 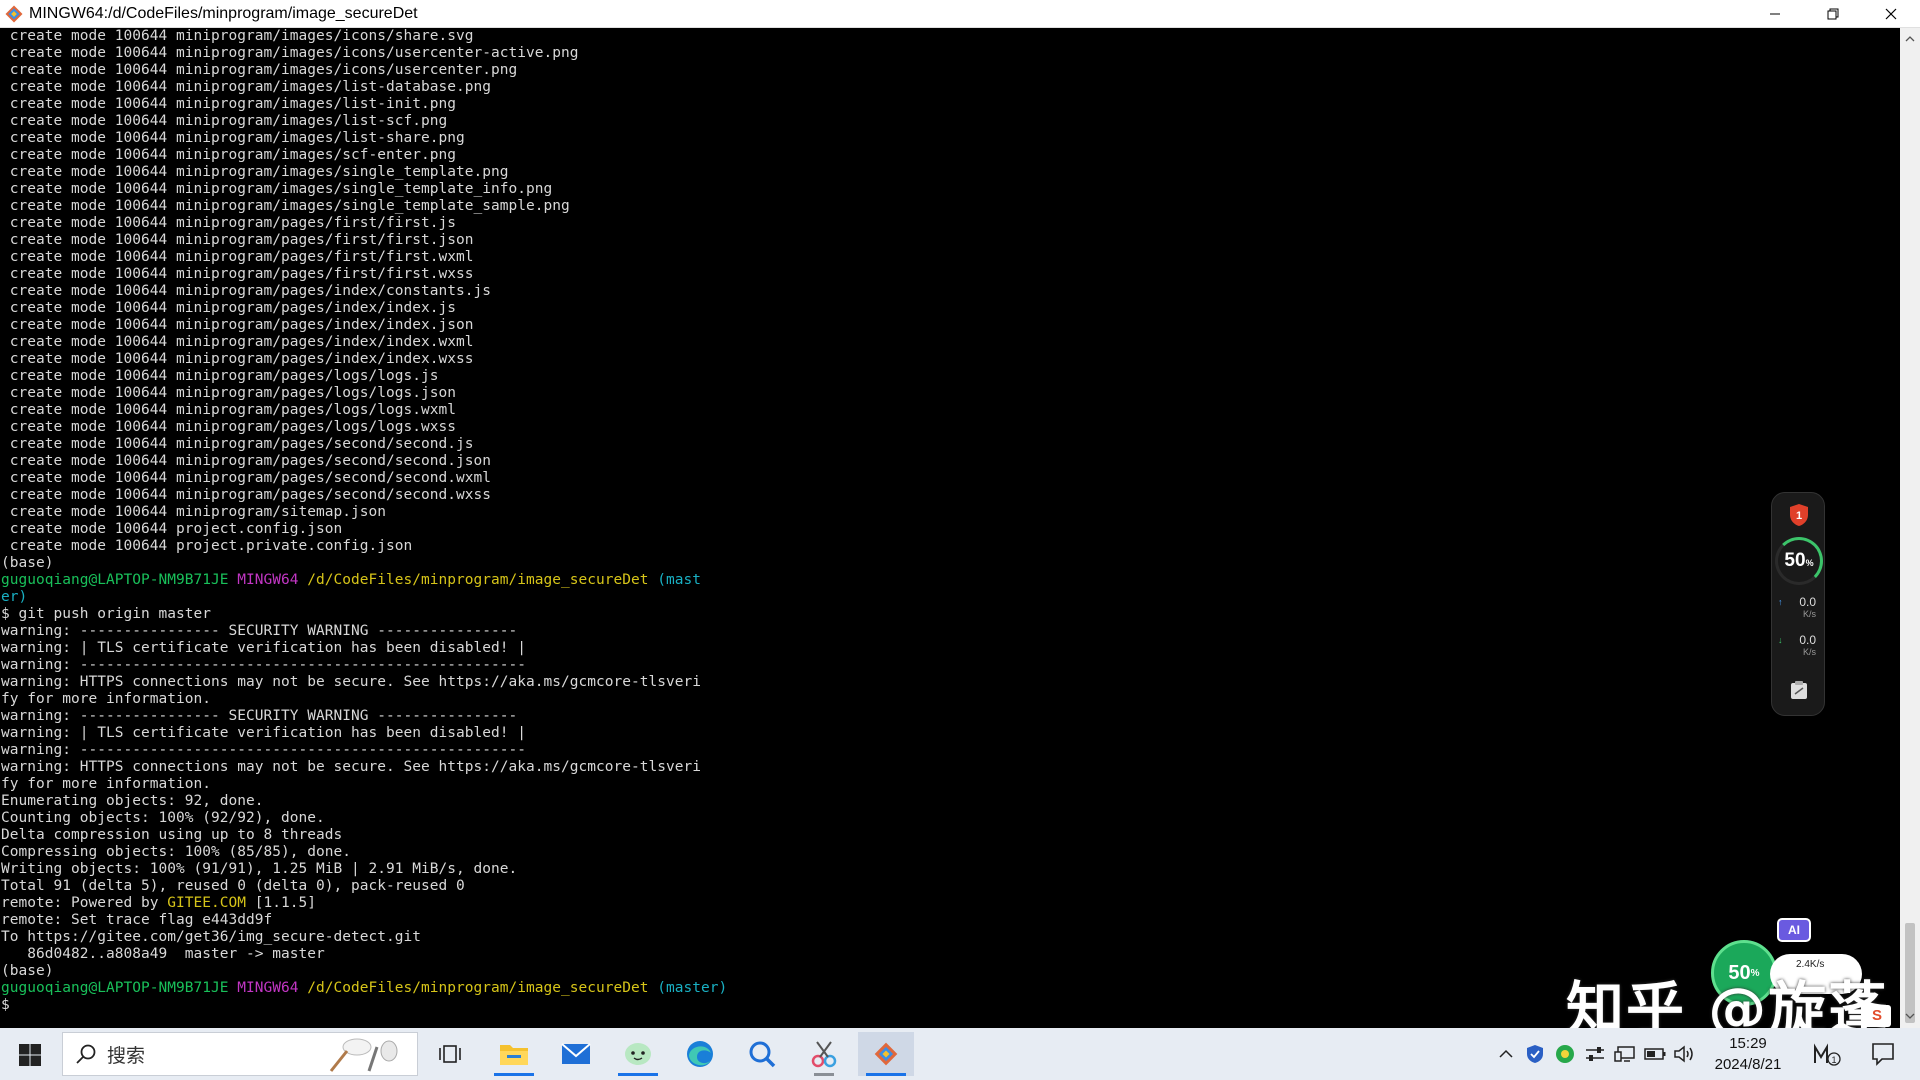 I want to click on minimize-button, so click(x=1775, y=14).